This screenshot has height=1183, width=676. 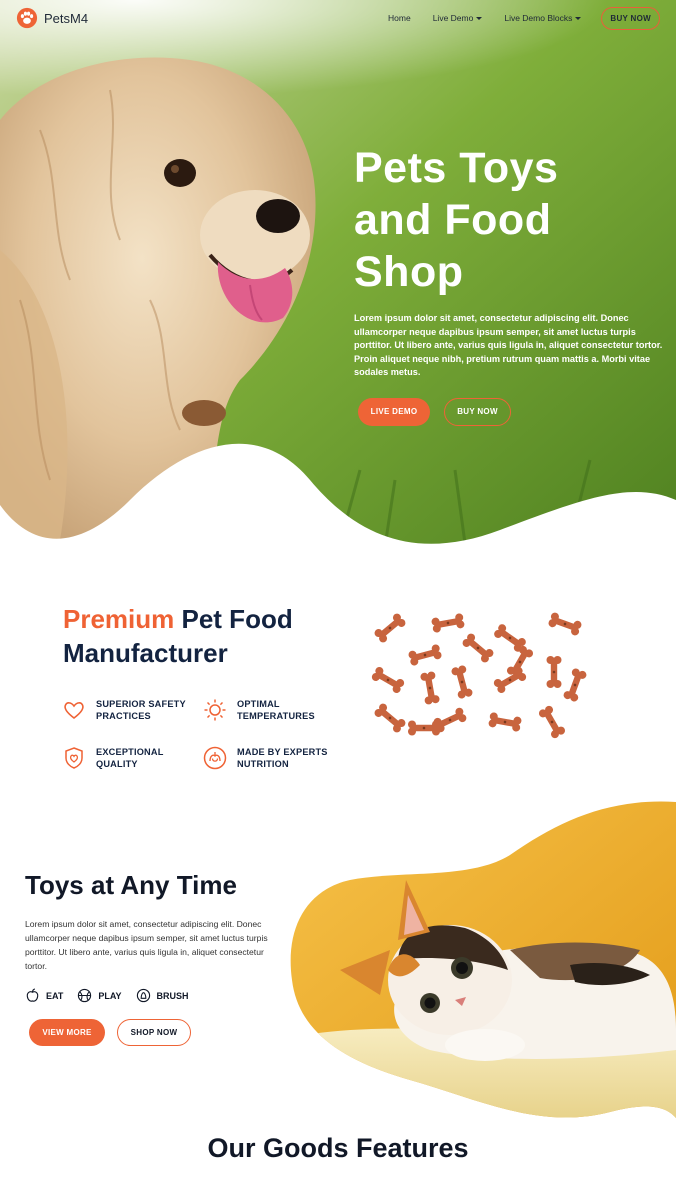 I want to click on dog-treat-bones-image, so click(x=479, y=675).